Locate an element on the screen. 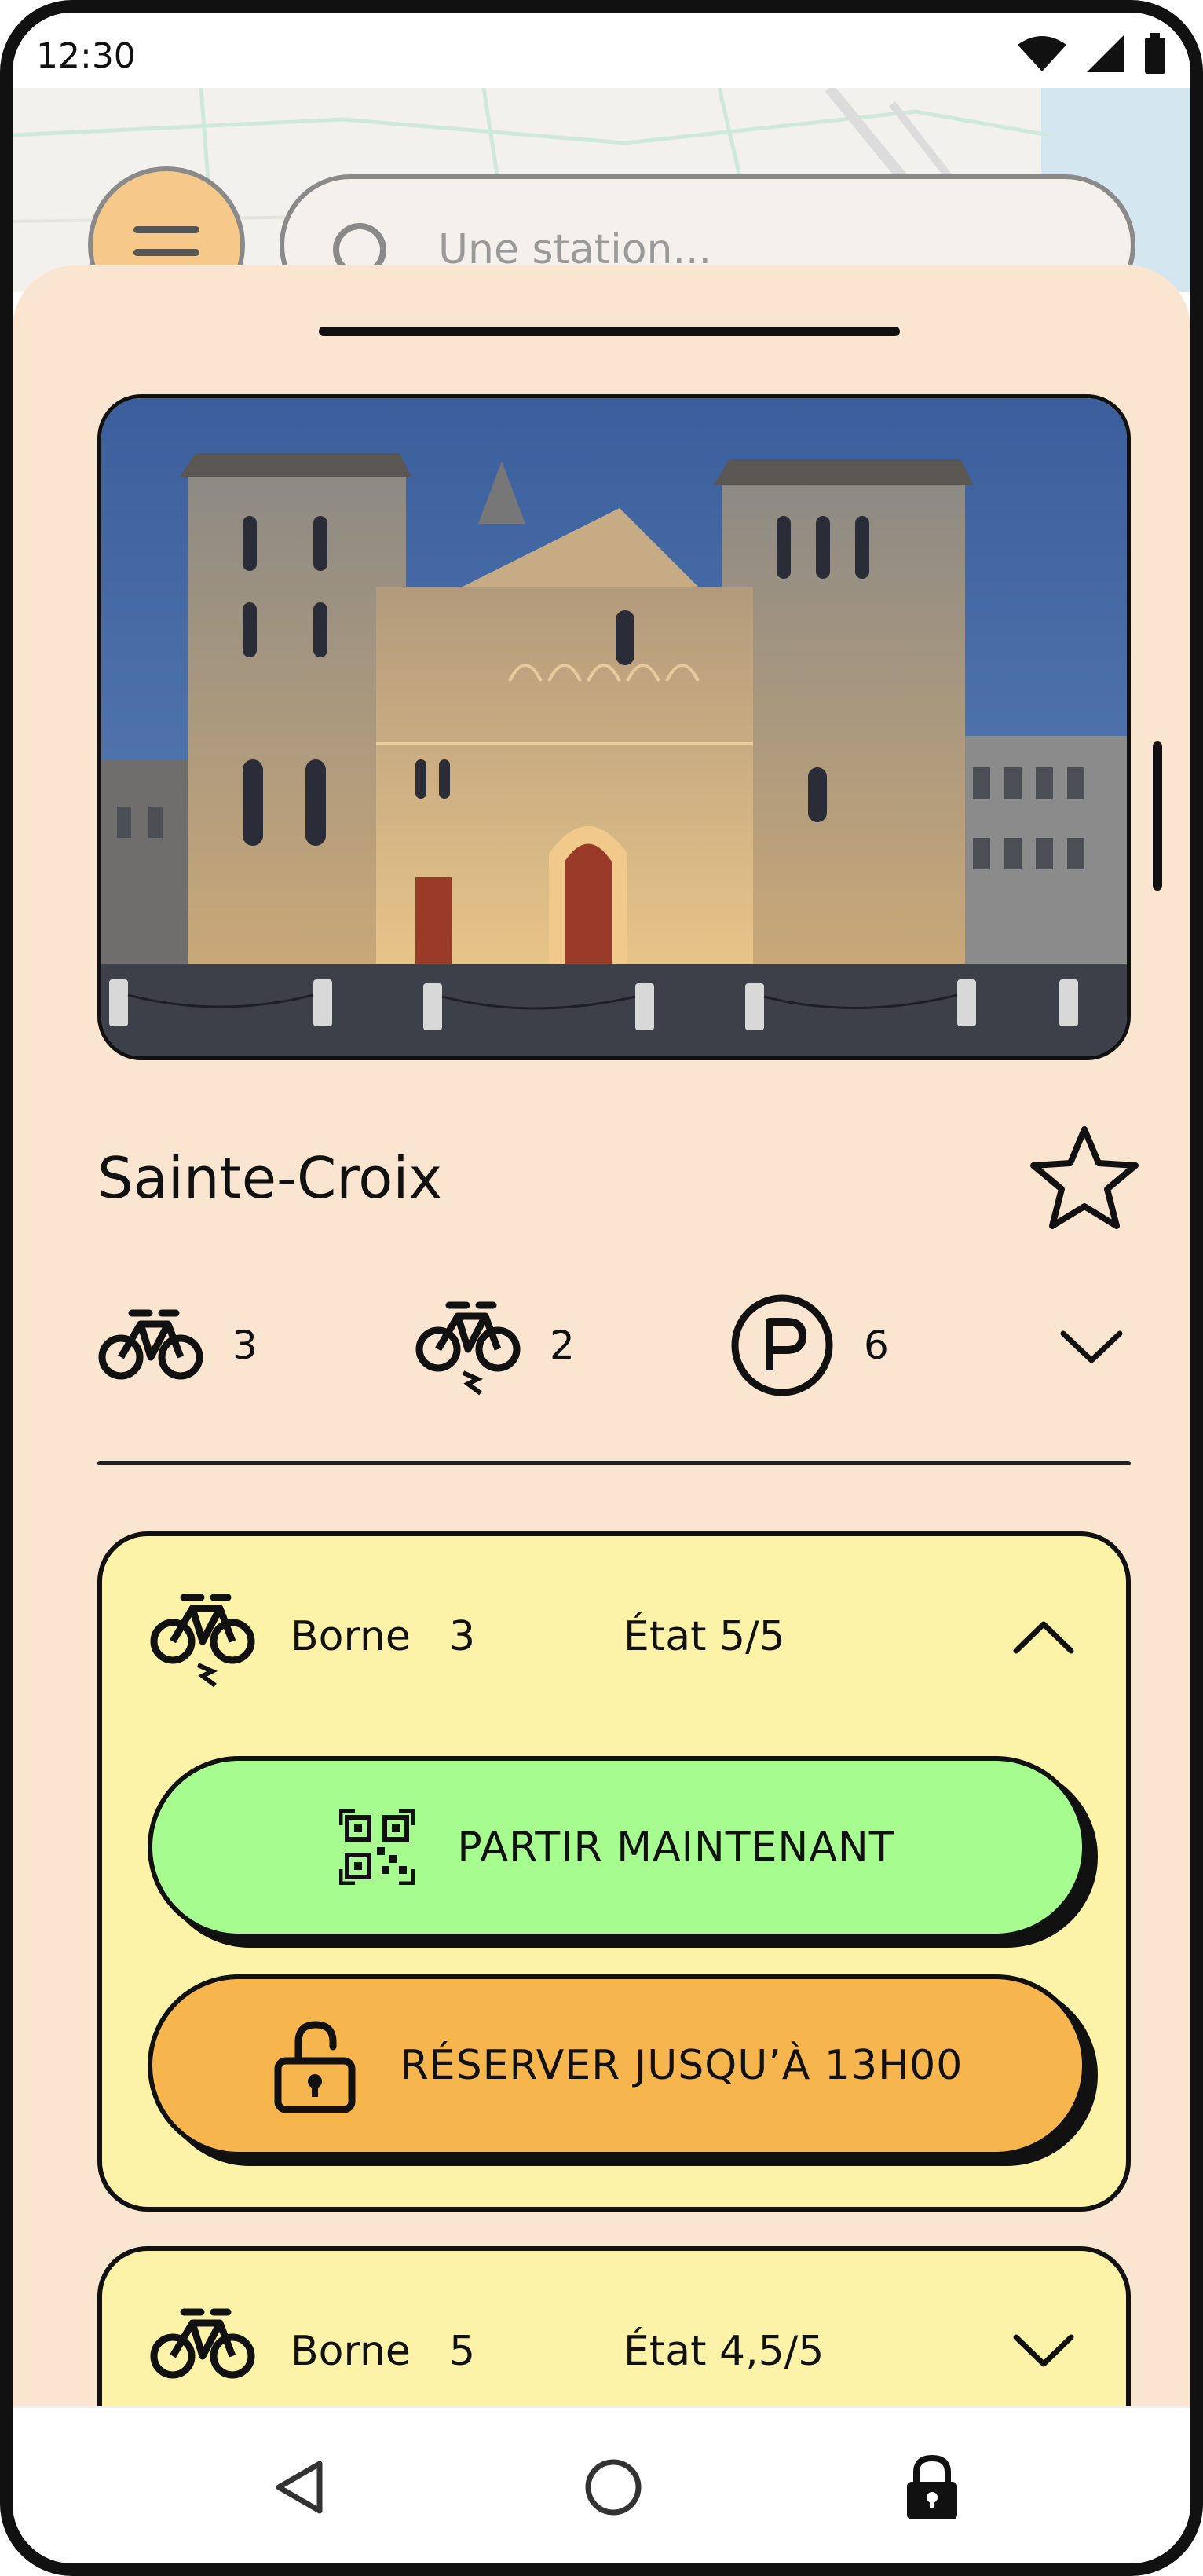 The height and width of the screenshot is (2576, 1203). wifi-icon is located at coordinates (1042, 53).